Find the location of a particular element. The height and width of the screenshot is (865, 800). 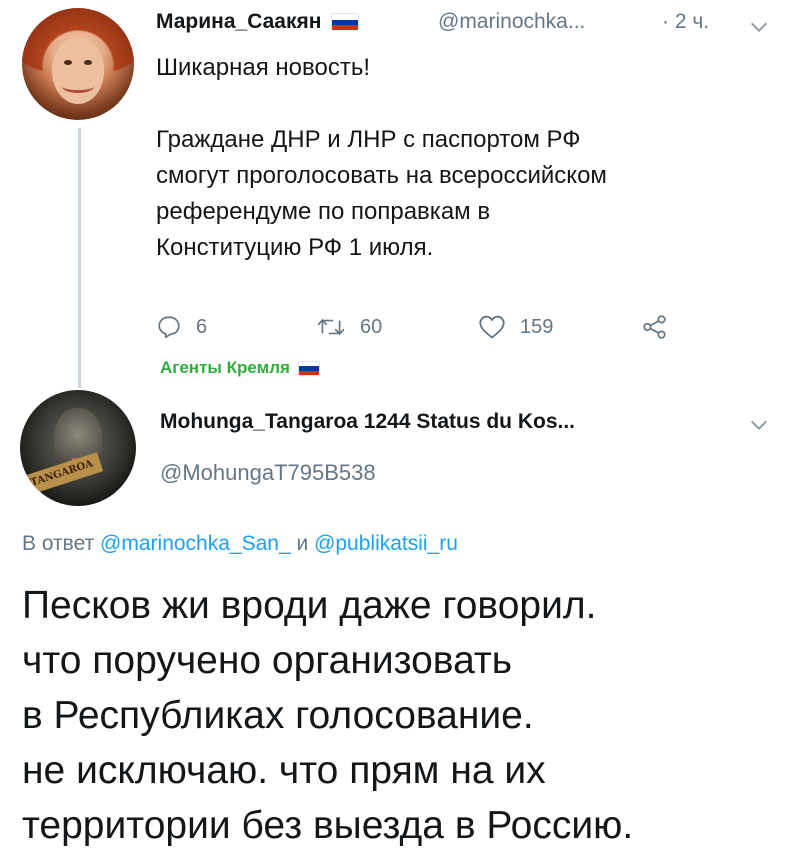

avatar-face is located at coordinates (78, 71).